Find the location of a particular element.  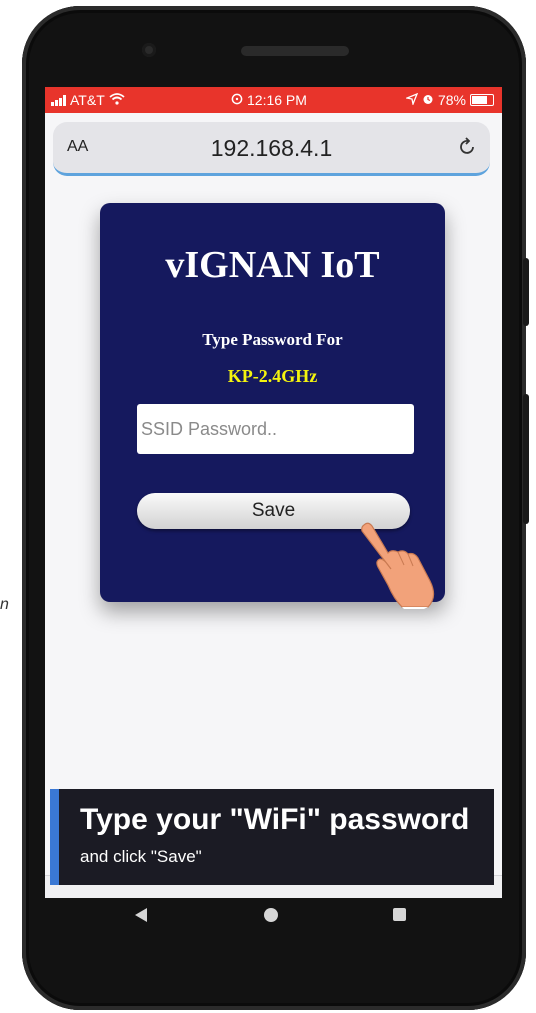

status-center: 12:16 PM is located at coordinates (269, 100).